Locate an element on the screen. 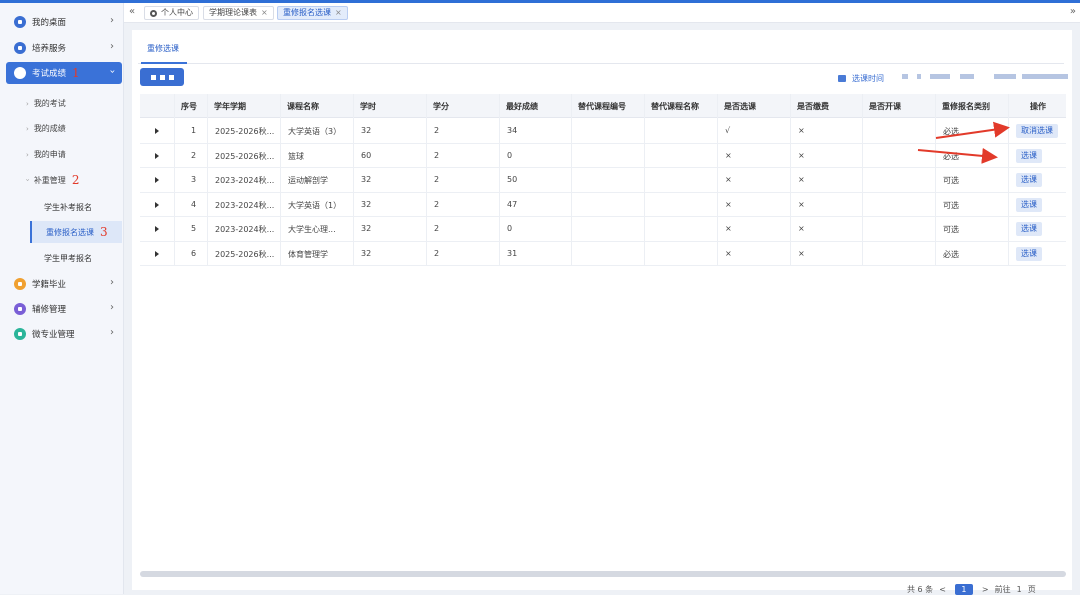 This screenshot has width=1080, height=595. annotation-arrows is located at coordinates (963, 142).